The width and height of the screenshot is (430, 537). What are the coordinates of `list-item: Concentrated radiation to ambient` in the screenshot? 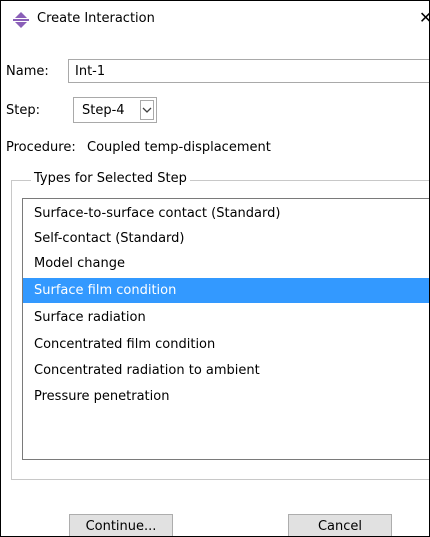 It's located at (226, 370).